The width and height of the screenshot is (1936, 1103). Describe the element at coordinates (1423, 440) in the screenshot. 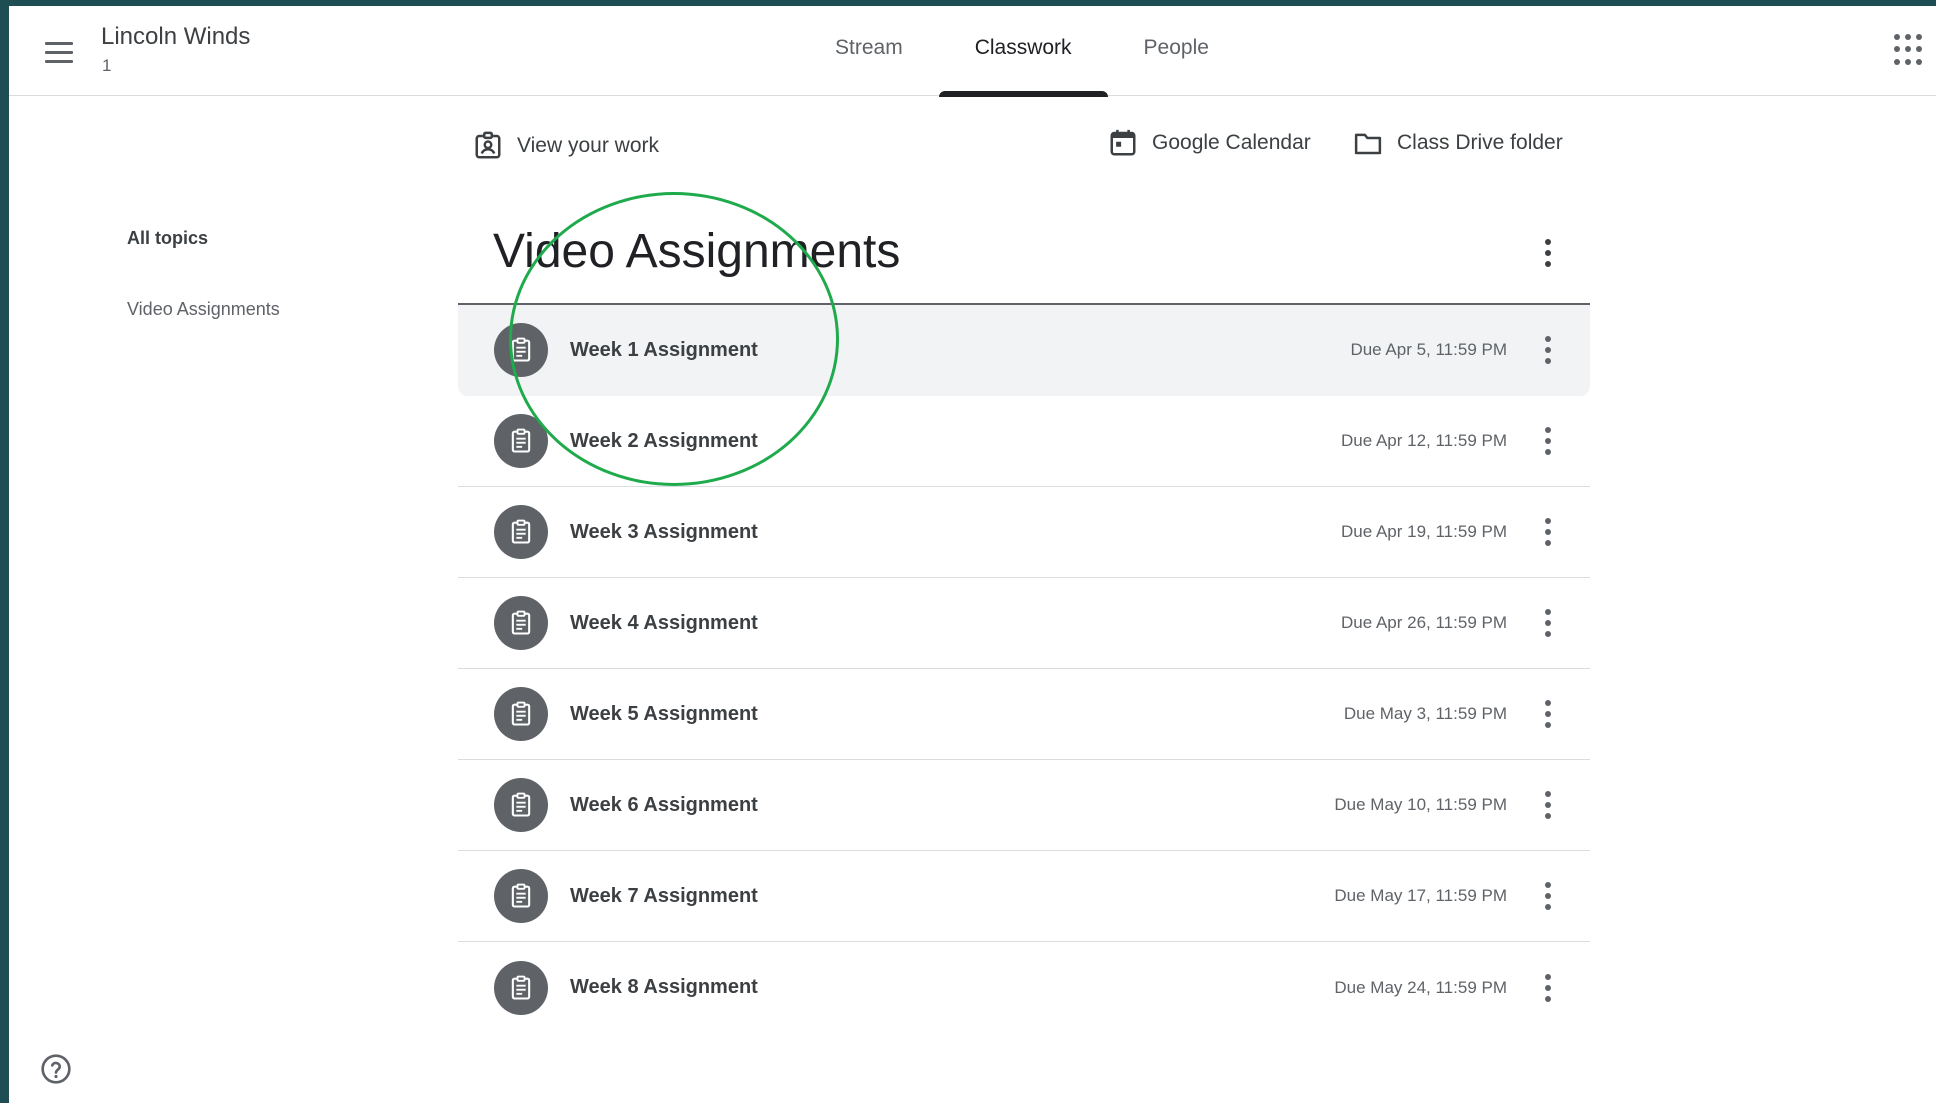

I see `assignment-due: Due Apr 12, 11:59 PM` at that location.